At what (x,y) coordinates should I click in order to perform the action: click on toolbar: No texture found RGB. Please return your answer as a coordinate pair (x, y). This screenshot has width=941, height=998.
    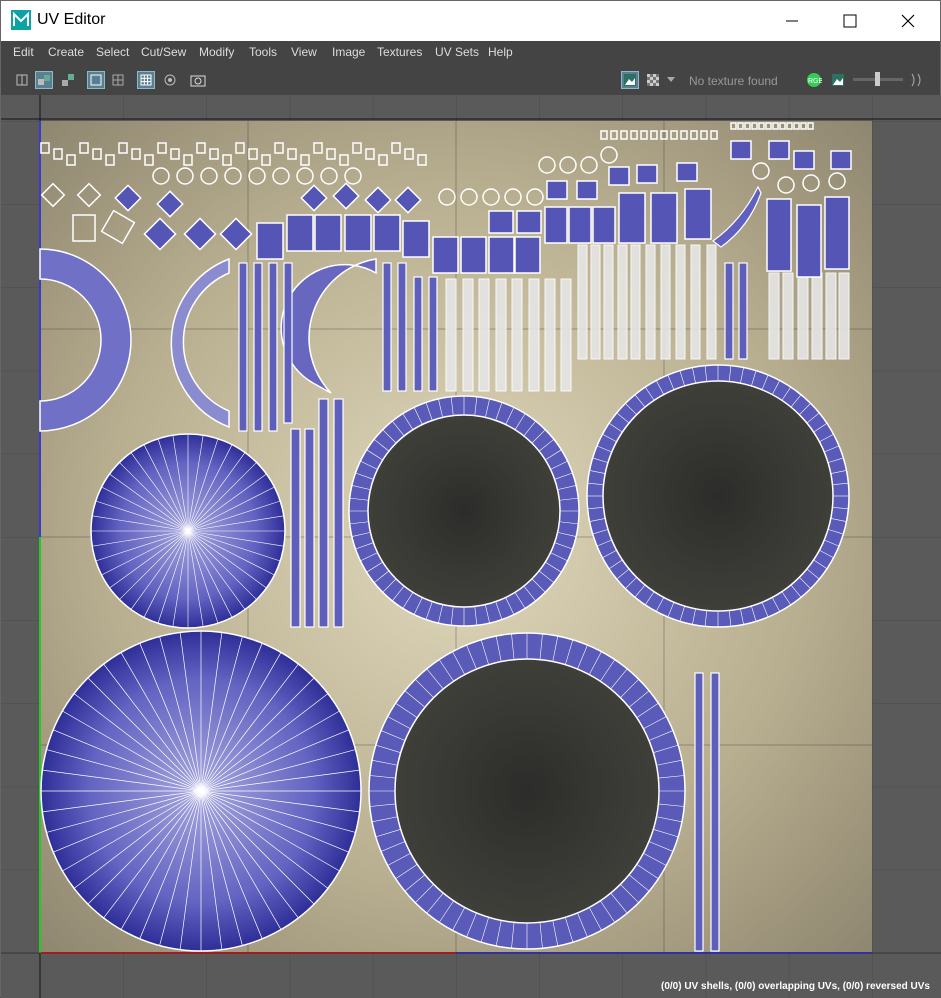
    Looking at the image, I should click on (470, 79).